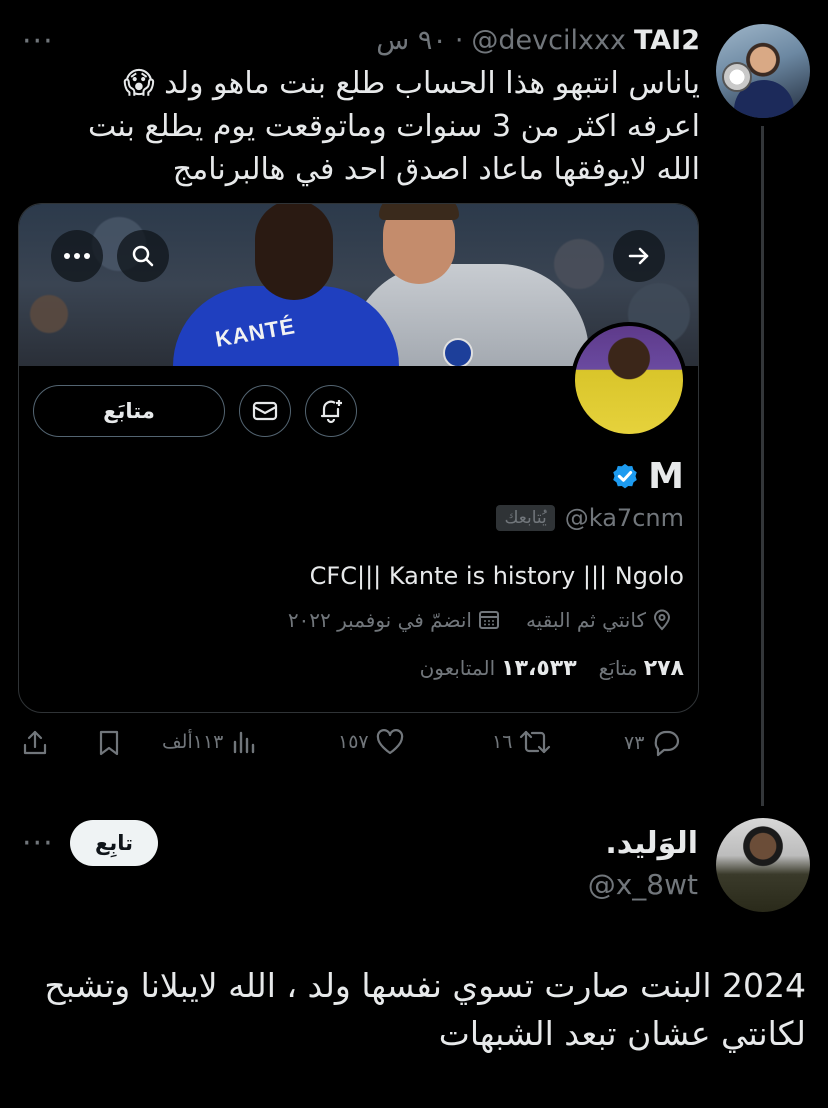 The height and width of the screenshot is (1108, 828). Describe the element at coordinates (763, 71) in the screenshot. I see `author-avatar` at that location.